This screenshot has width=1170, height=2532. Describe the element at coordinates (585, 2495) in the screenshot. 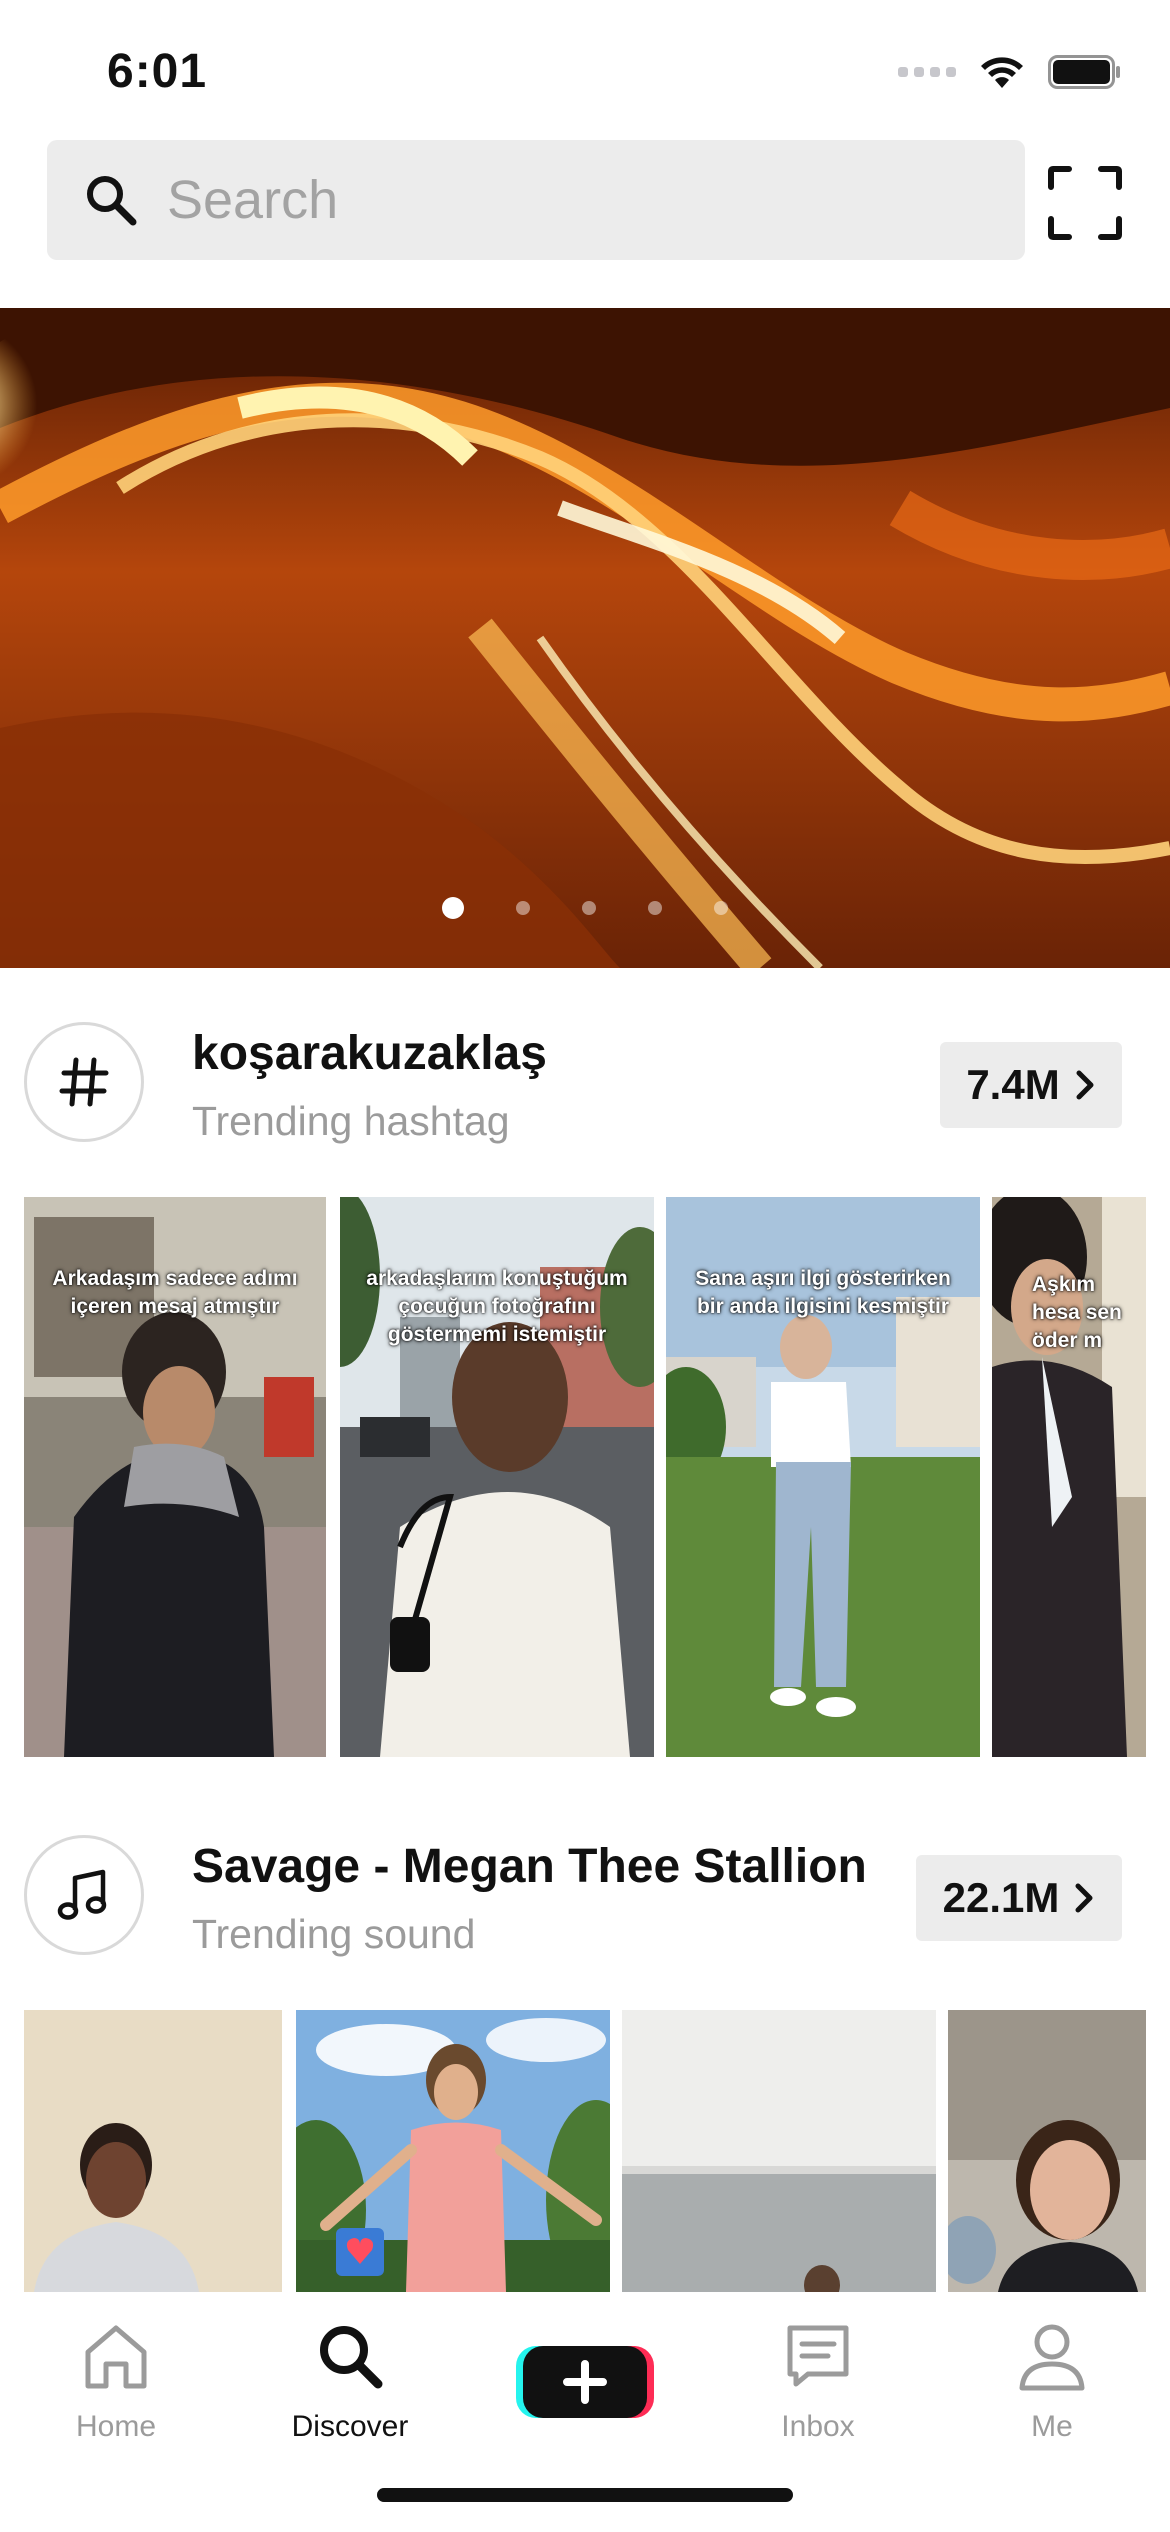

I see `home-indicator` at that location.